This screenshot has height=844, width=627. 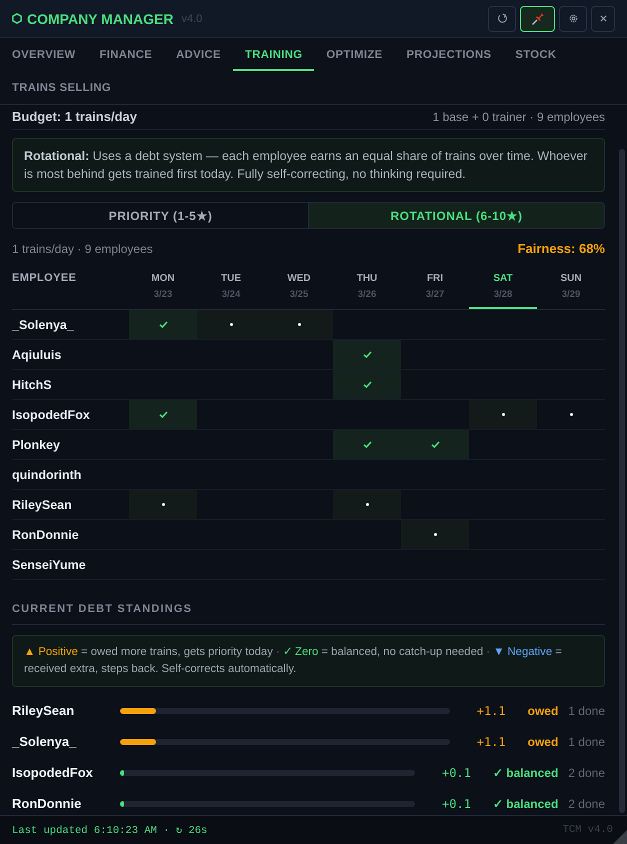 I want to click on pin-button, so click(x=537, y=19).